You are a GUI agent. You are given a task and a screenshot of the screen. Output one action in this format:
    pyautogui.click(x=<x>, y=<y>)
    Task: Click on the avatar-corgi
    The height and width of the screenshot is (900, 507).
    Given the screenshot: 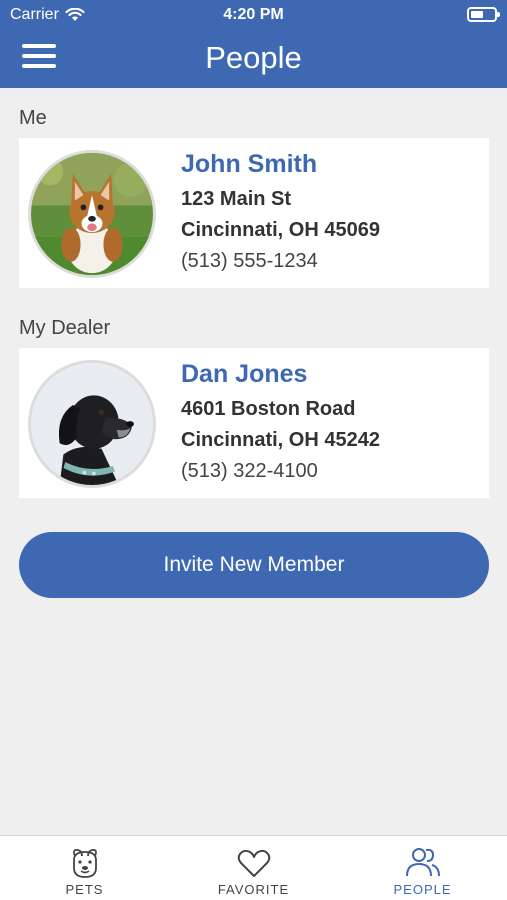 What is the action you would take?
    pyautogui.click(x=92, y=214)
    